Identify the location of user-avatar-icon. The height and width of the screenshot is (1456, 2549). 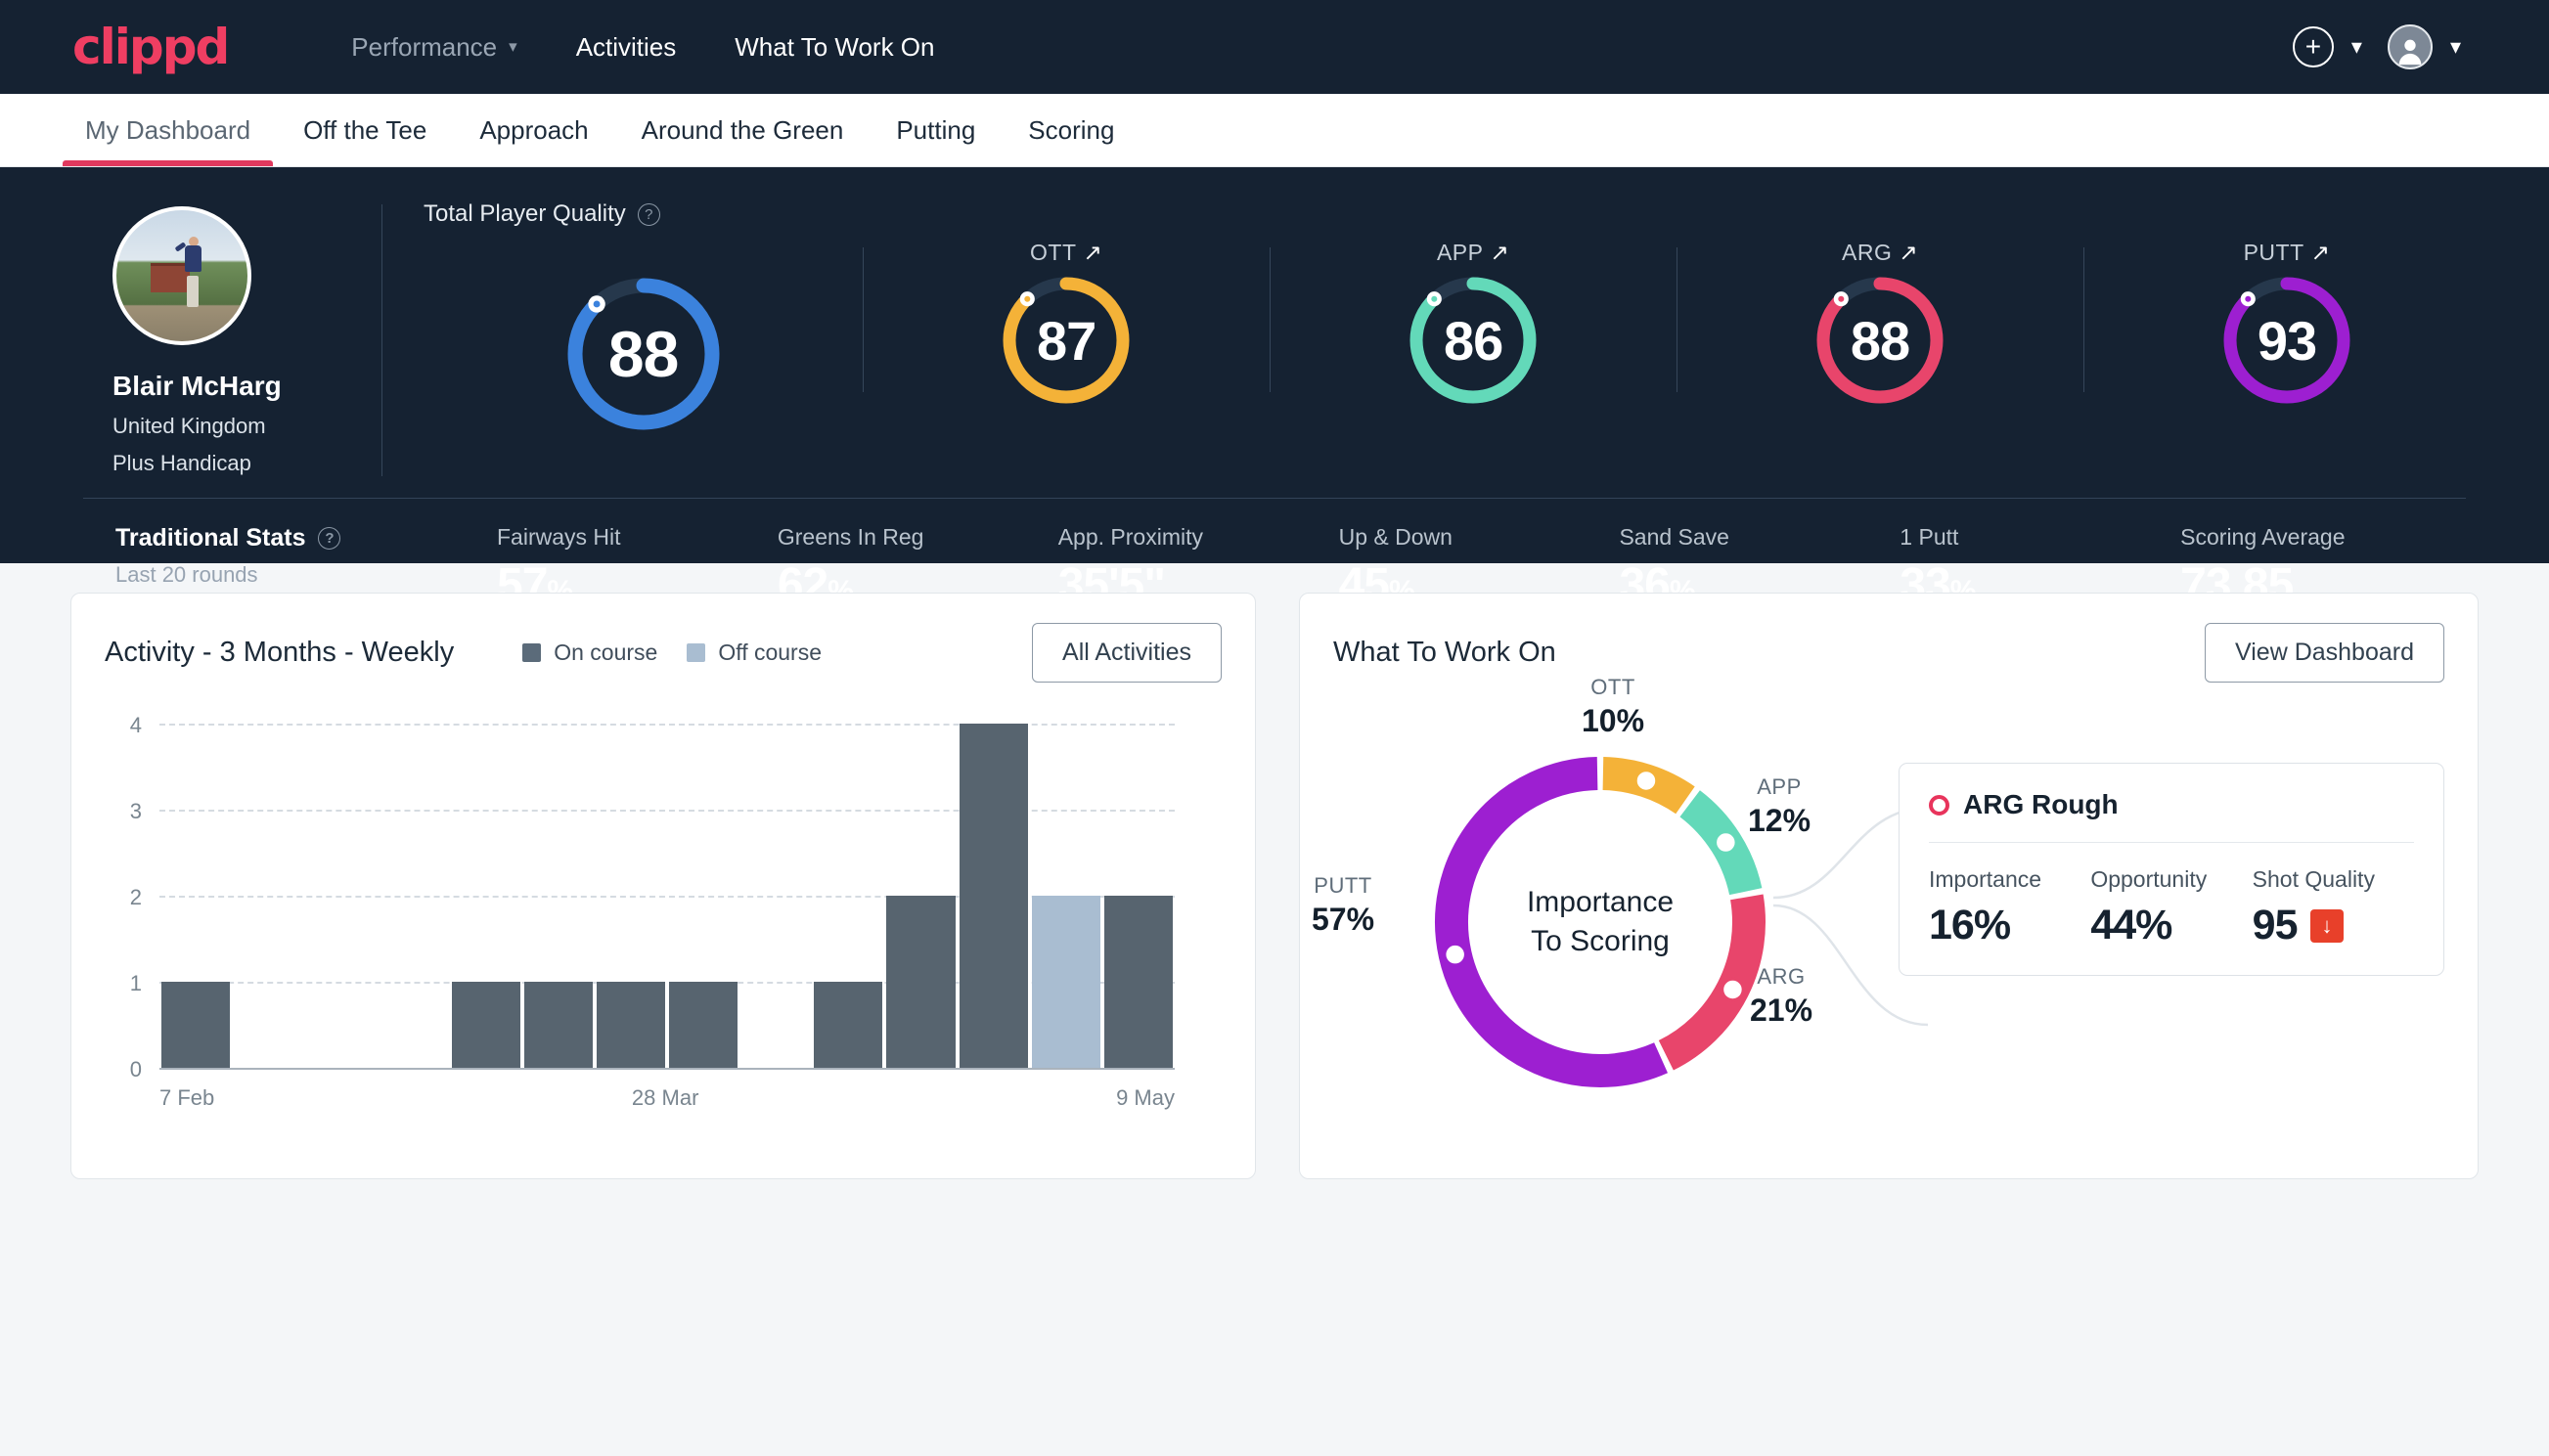
(2410, 46).